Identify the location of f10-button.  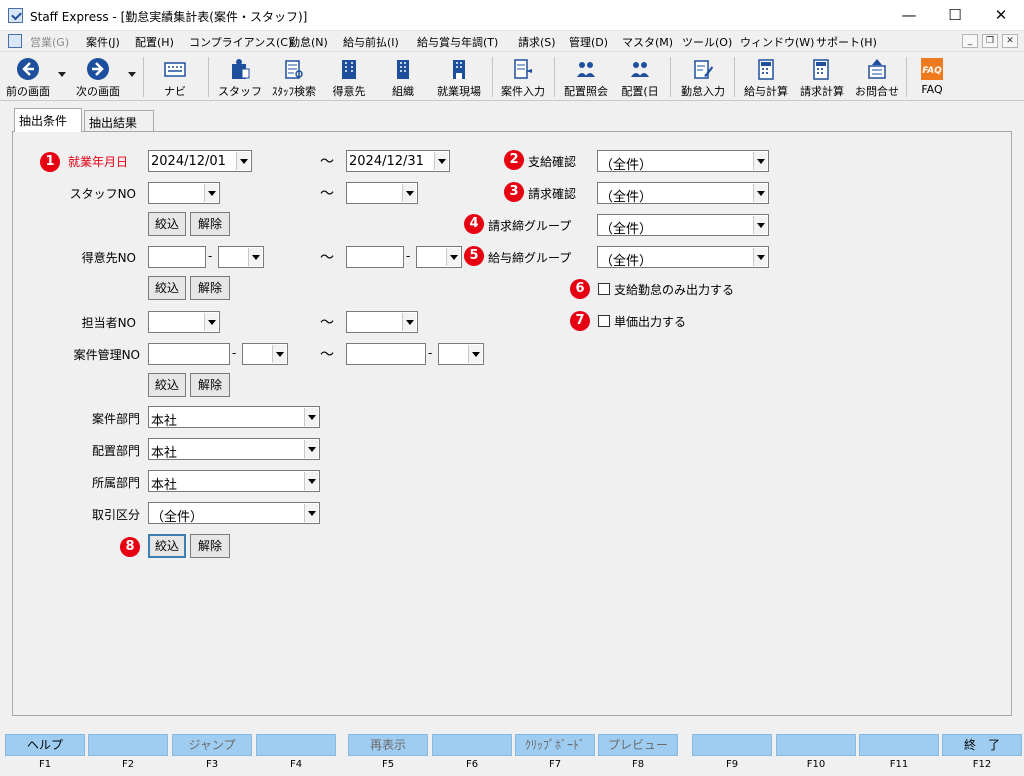
(816, 745).